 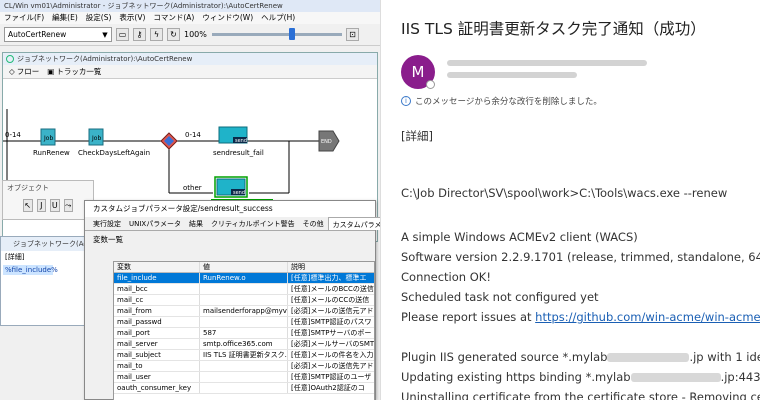 What do you see at coordinates (173, 34) in the screenshot?
I see `refresh-icon: ↻` at bounding box center [173, 34].